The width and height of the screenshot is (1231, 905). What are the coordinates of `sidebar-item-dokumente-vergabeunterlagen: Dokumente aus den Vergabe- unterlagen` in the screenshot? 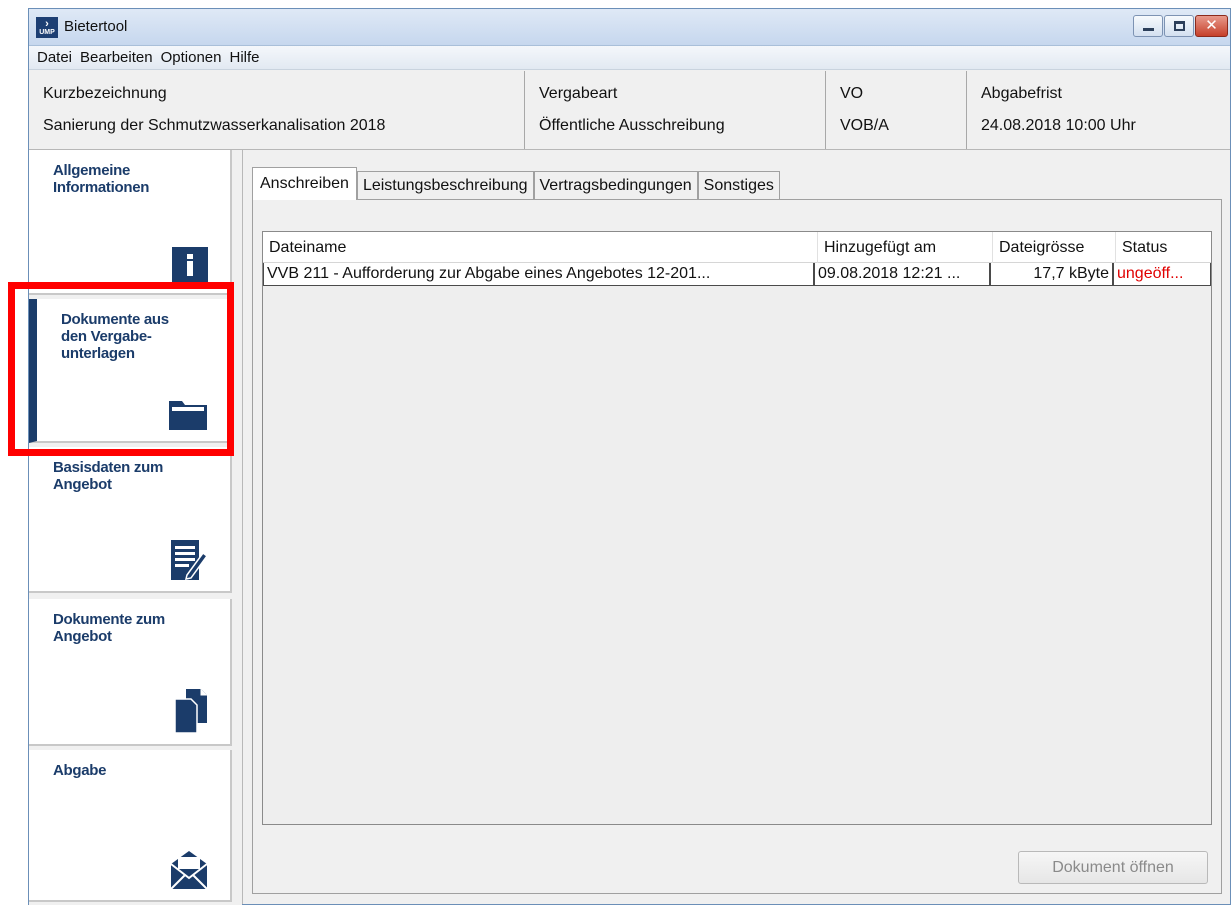 It's located at (130, 371).